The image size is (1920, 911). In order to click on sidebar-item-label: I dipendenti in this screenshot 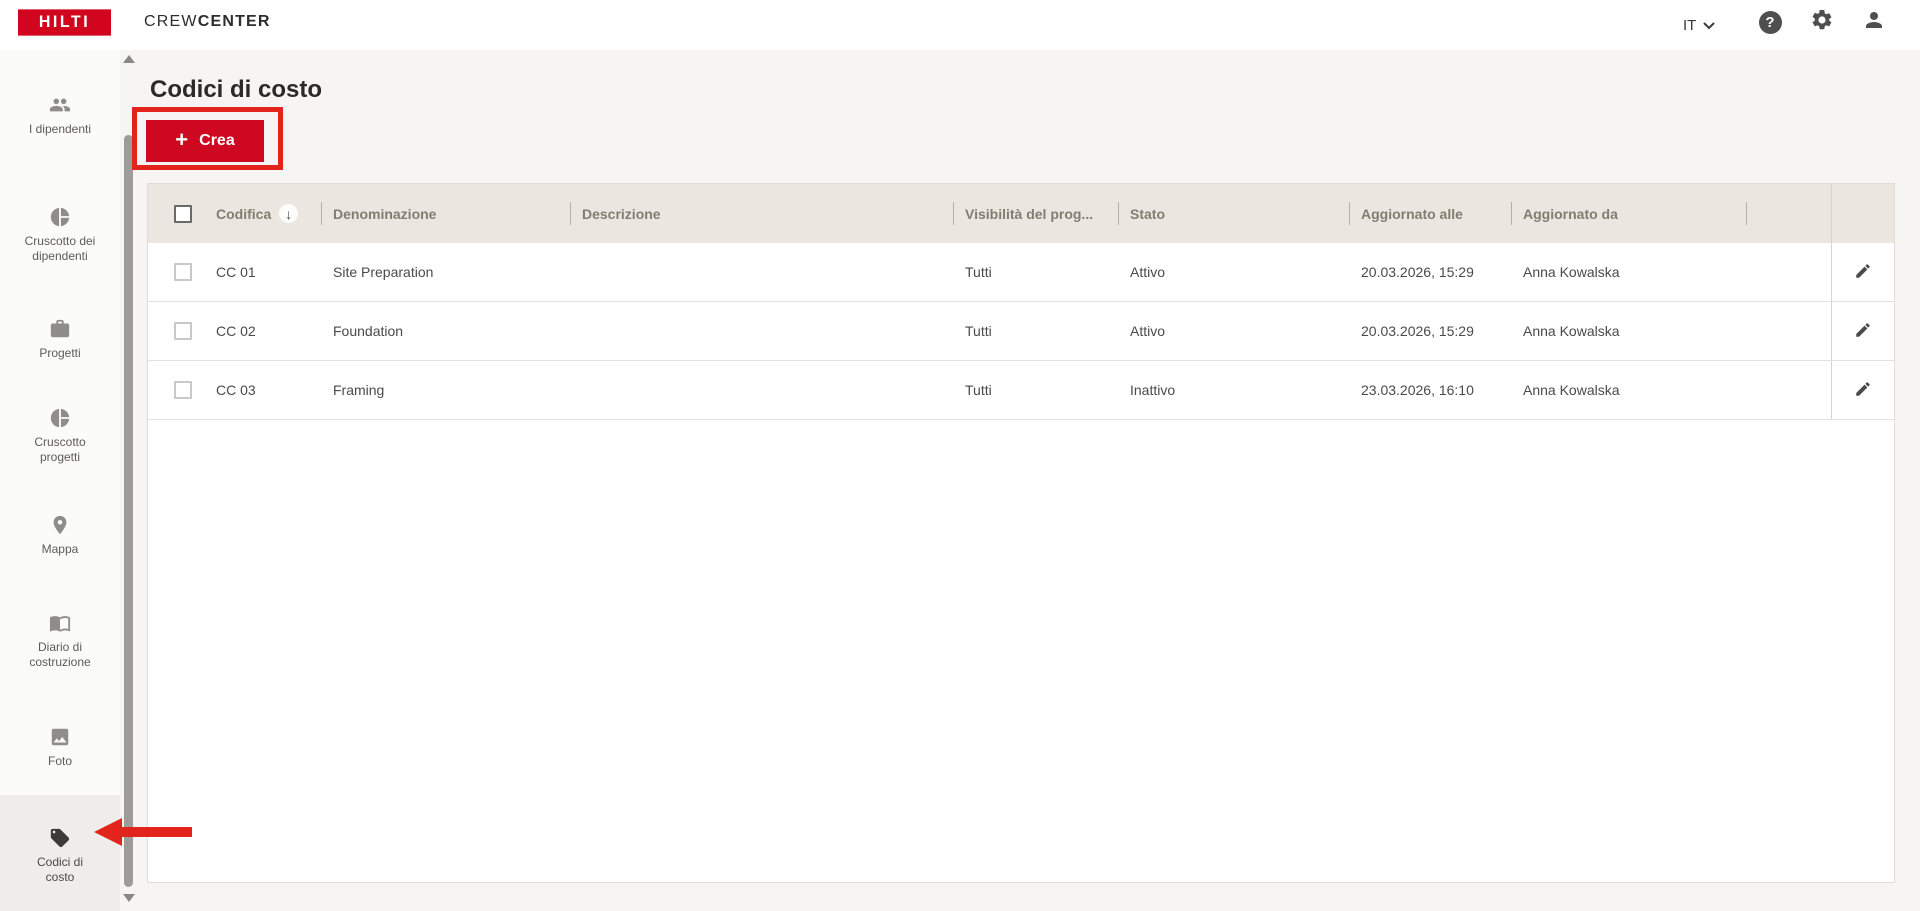, I will do `click(60, 129)`.